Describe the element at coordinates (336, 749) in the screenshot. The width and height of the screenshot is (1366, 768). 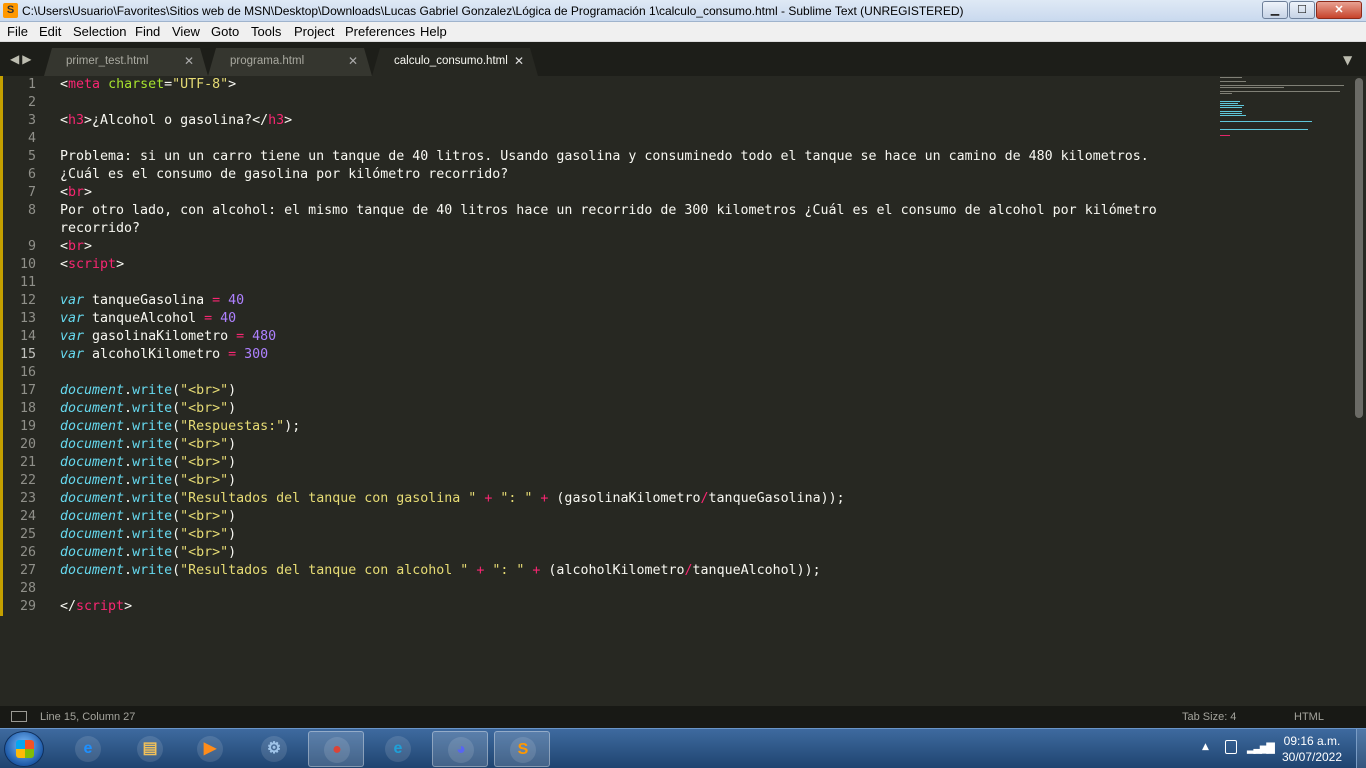
I see `taskbar-chrome: ●` at that location.